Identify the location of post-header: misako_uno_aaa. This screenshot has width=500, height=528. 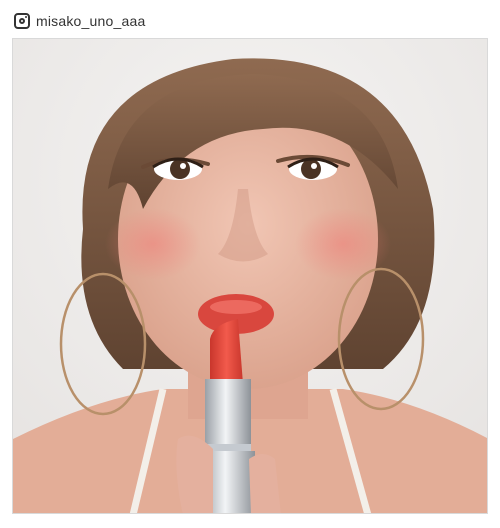
(79, 21).